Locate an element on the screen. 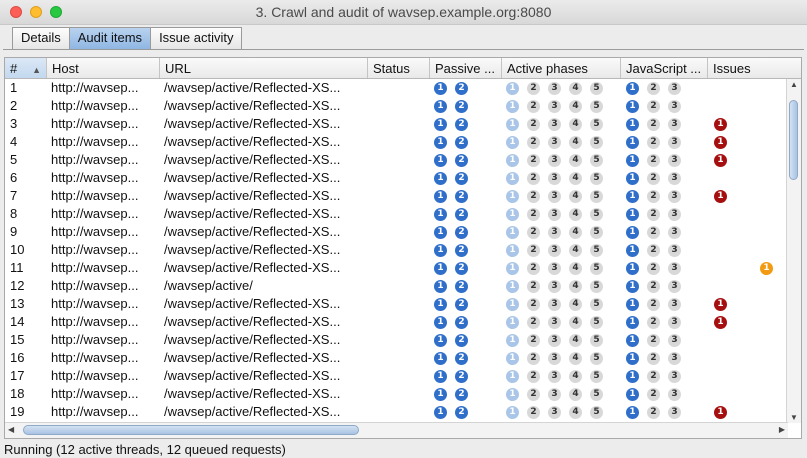  column-header-status: Status is located at coordinates (399, 68).